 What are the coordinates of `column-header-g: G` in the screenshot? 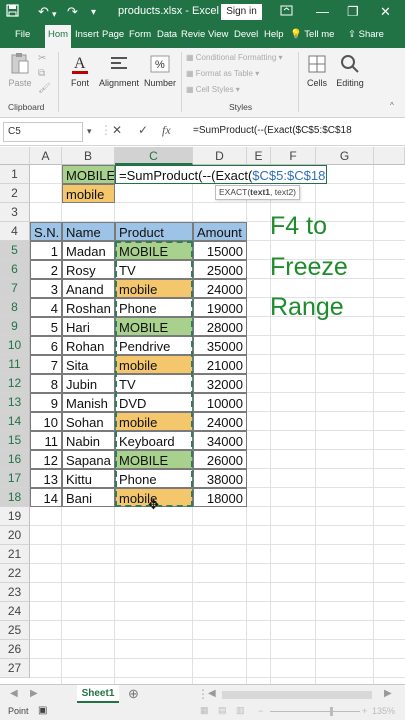 It's located at (345, 156).